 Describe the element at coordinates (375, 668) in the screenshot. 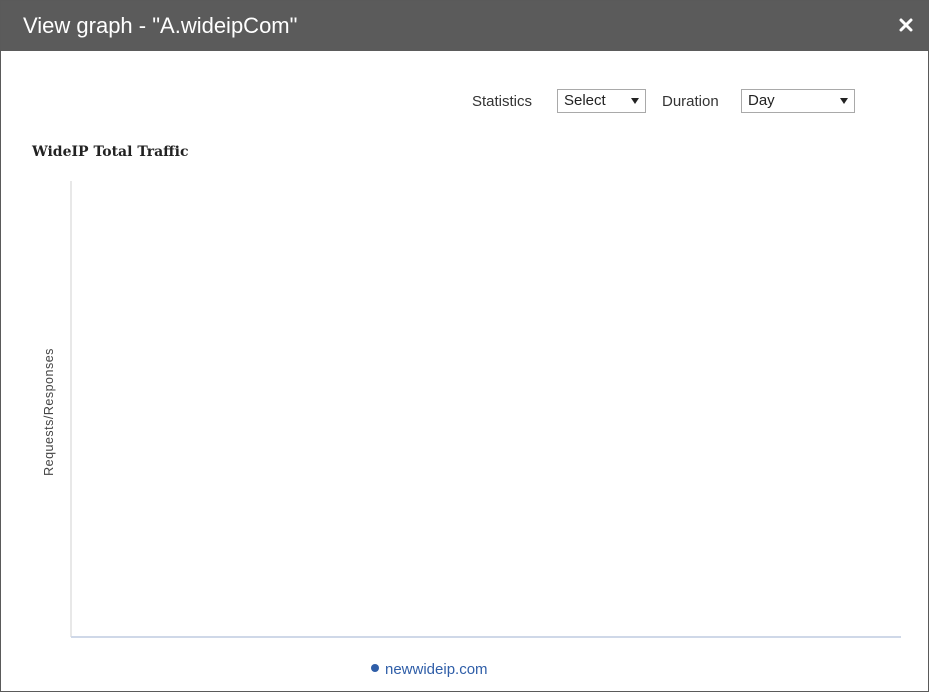

I see `legend-dot` at that location.